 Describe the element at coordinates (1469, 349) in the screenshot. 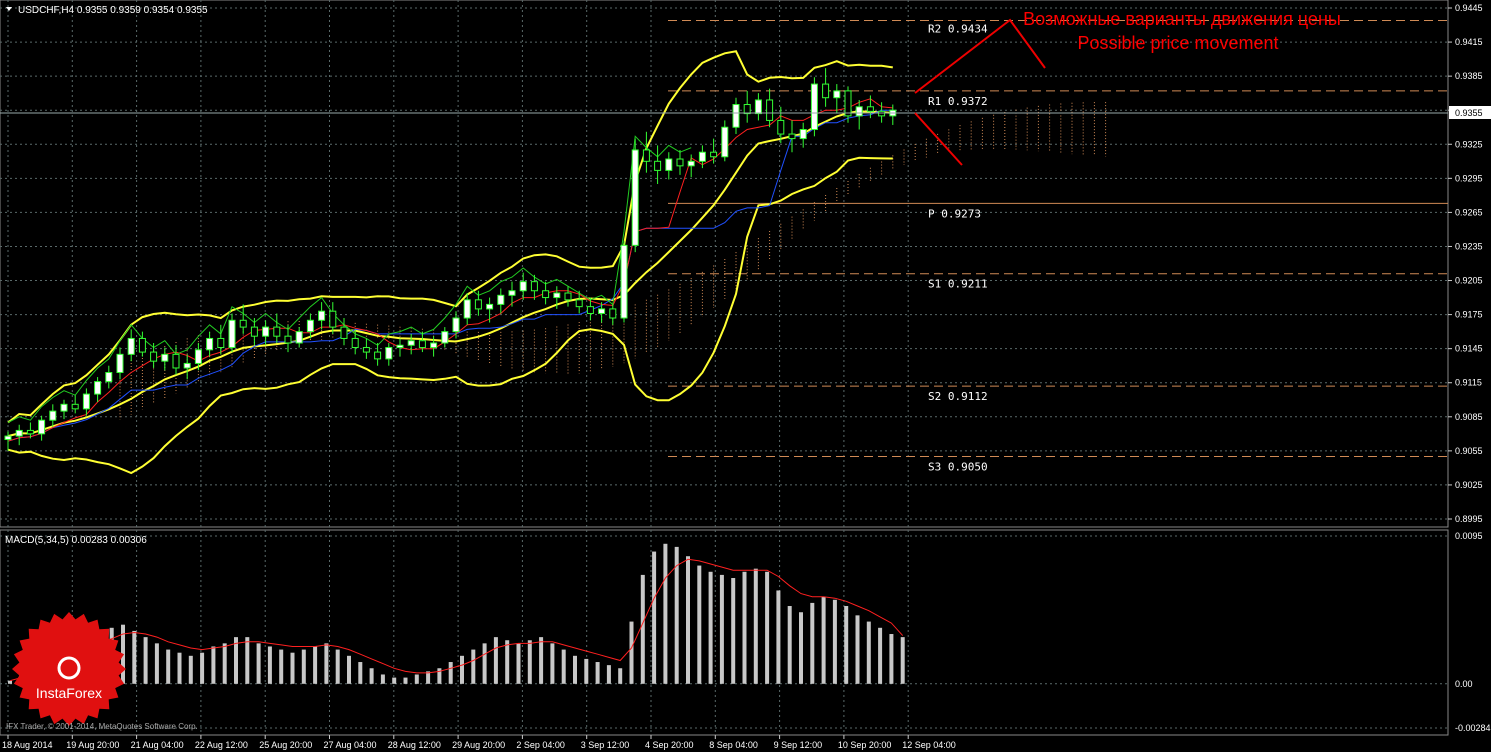

I see `price-tick-label: 0.9145` at that location.